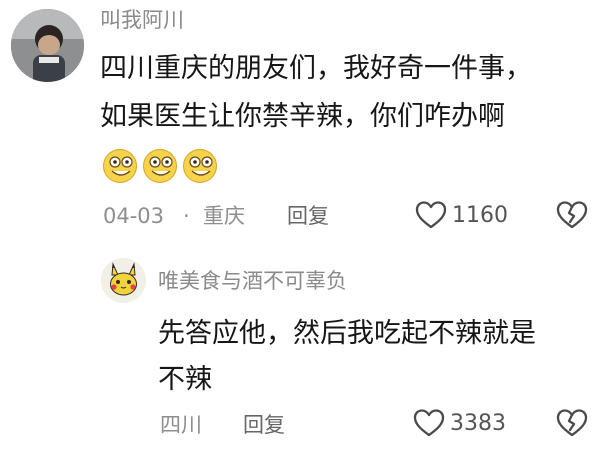  Describe the element at coordinates (134, 216) in the screenshot. I see `comment-date: 04-03` at that location.